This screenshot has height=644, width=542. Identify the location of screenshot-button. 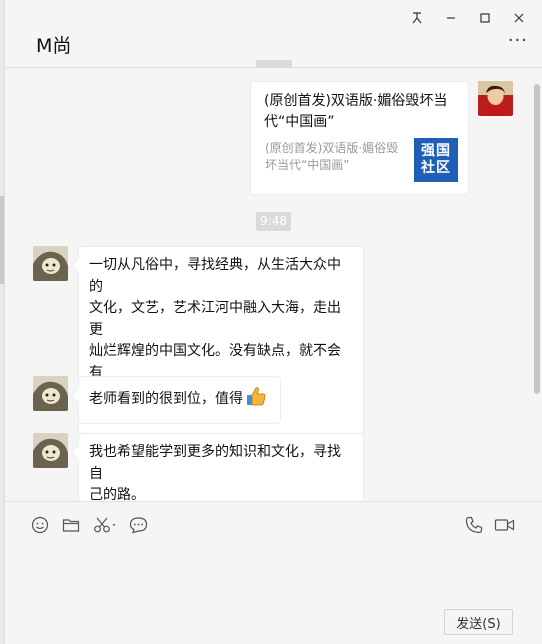
(106, 525).